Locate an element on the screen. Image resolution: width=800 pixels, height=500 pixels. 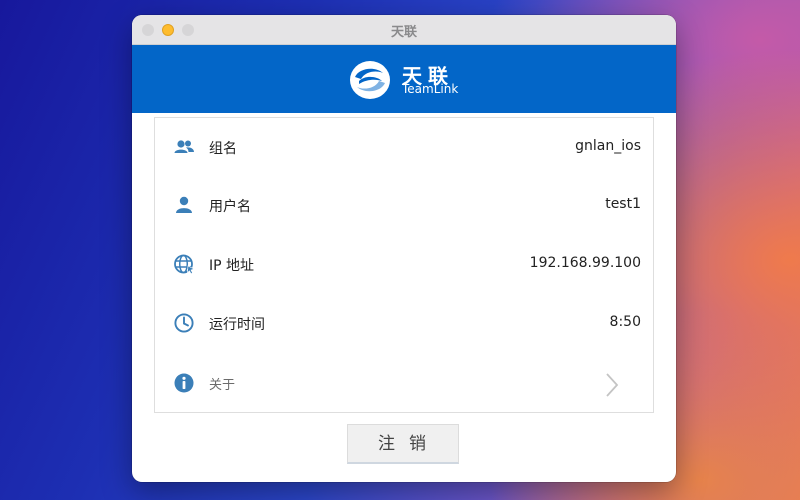
row-group-name: 组名 gnlan_ios is located at coordinates (404, 147).